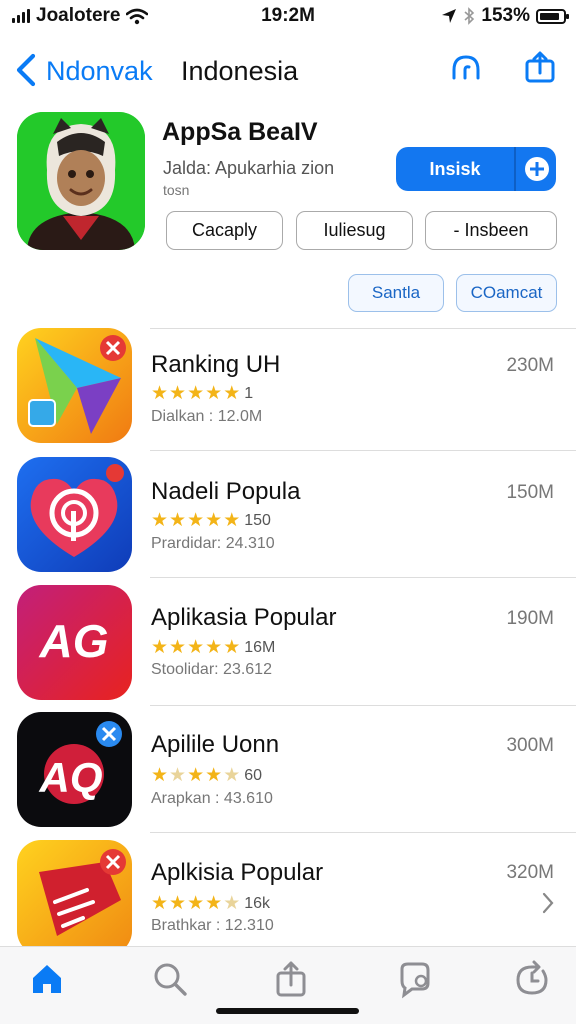  Describe the element at coordinates (249, 393) in the screenshot. I see `rating-count: 1` at that location.